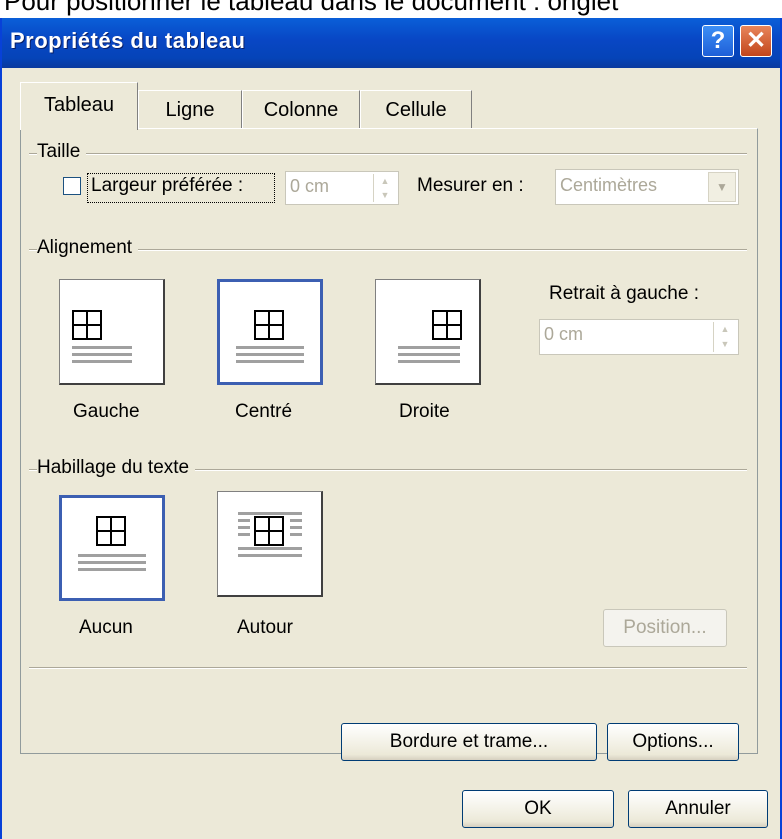  What do you see at coordinates (756, 41) in the screenshot?
I see `close-icon: ✕` at bounding box center [756, 41].